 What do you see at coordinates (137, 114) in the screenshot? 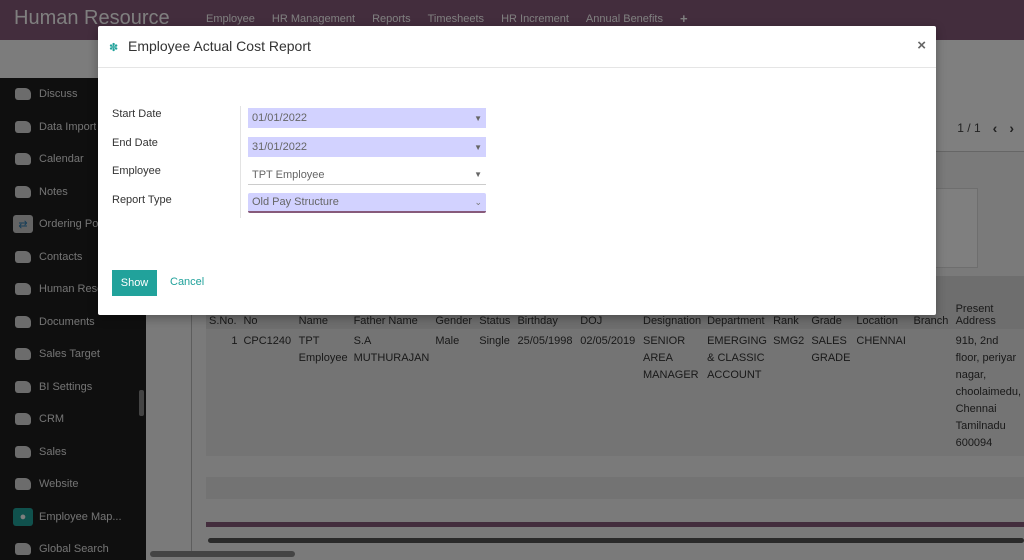
I see `start-date-label: Start Date` at bounding box center [137, 114].